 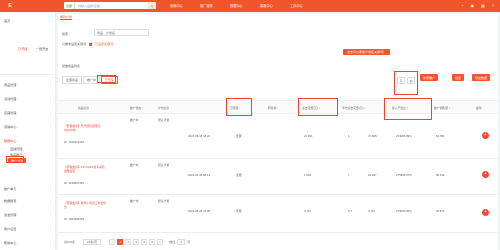 I want to click on sales-value: 50.312, so click(x=440, y=175).